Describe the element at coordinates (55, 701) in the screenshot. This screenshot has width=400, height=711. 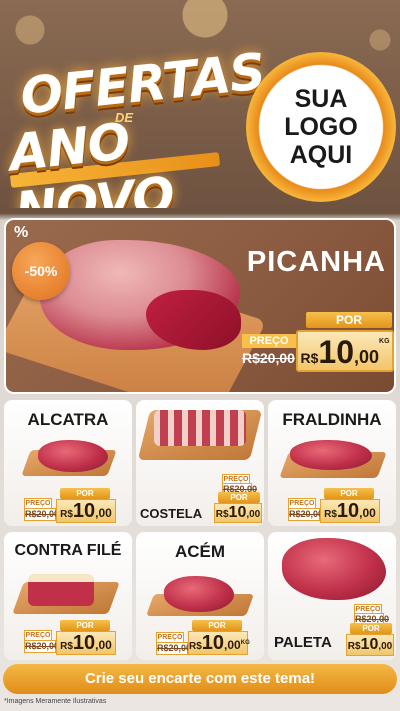
I see `footnote: *Imagens Meramente Ilustrativas` at that location.